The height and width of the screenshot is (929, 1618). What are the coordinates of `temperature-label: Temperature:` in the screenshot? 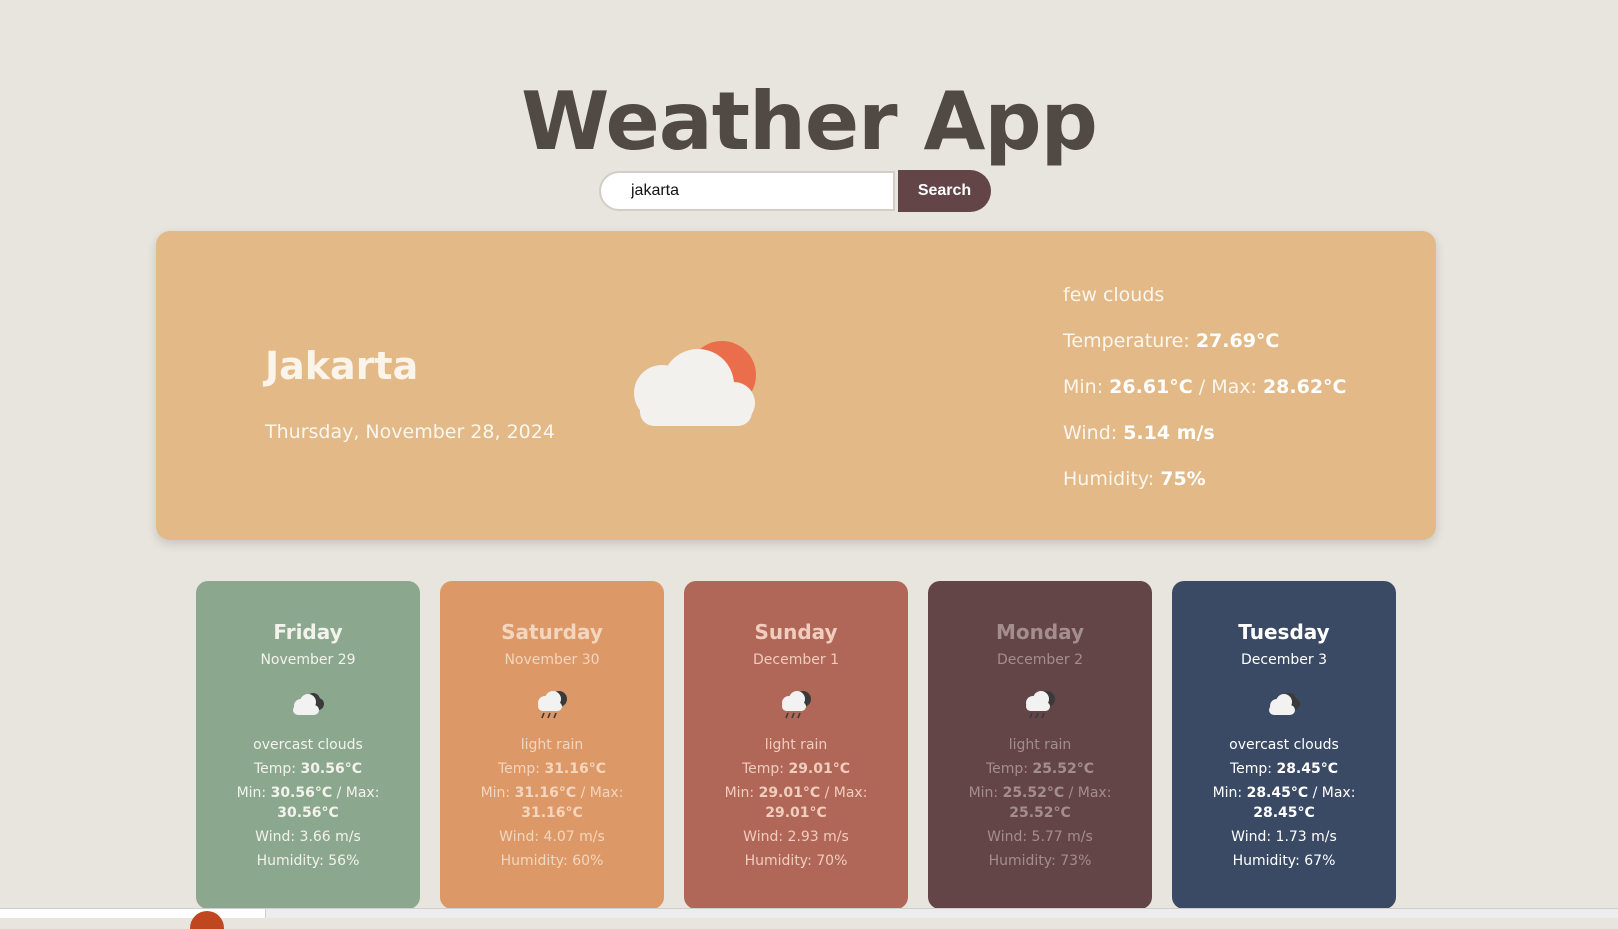 It's located at (1126, 341).